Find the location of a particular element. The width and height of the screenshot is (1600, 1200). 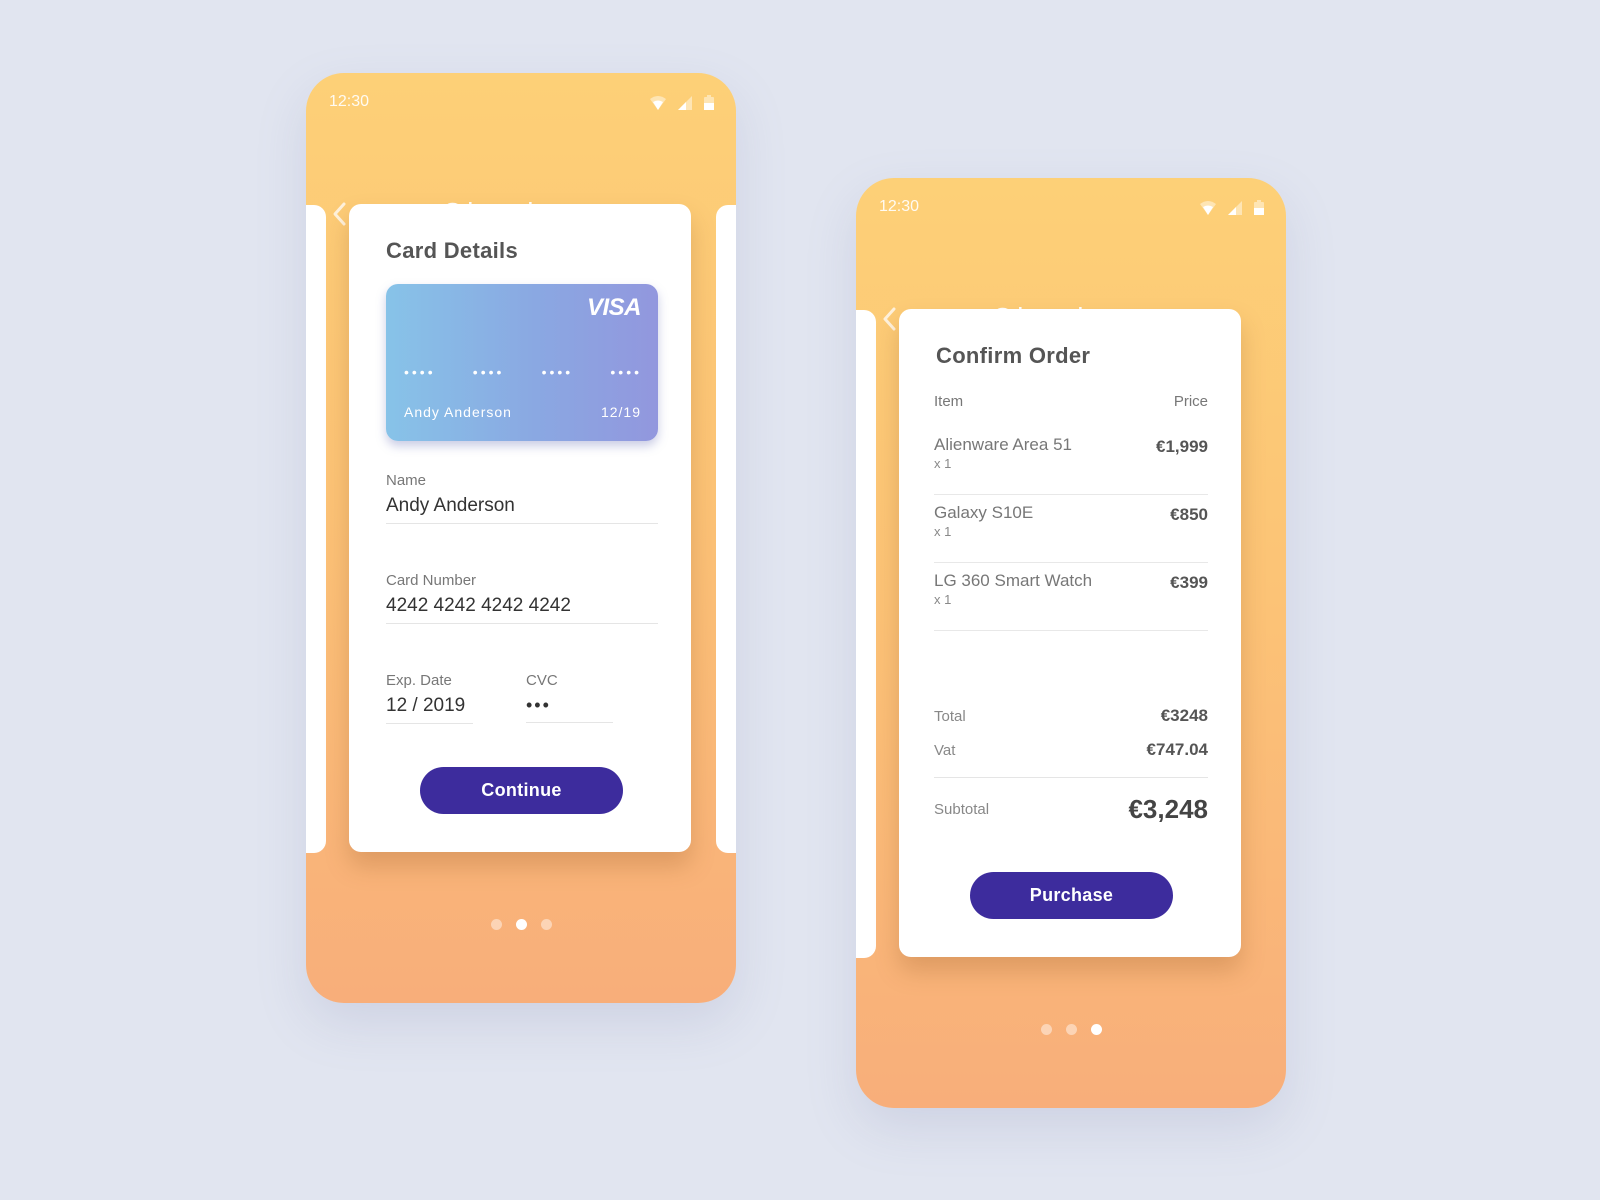

cvc-label: CVC is located at coordinates (542, 680).